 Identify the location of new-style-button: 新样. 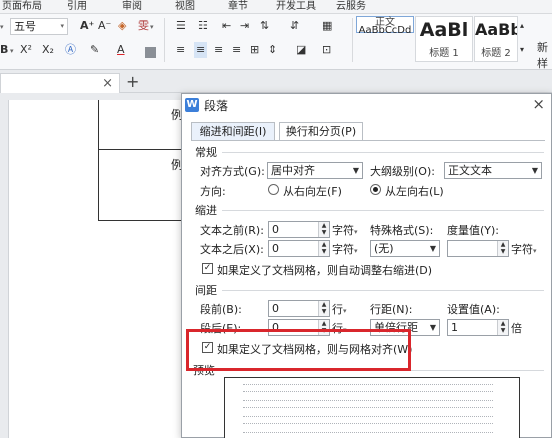
(544, 56).